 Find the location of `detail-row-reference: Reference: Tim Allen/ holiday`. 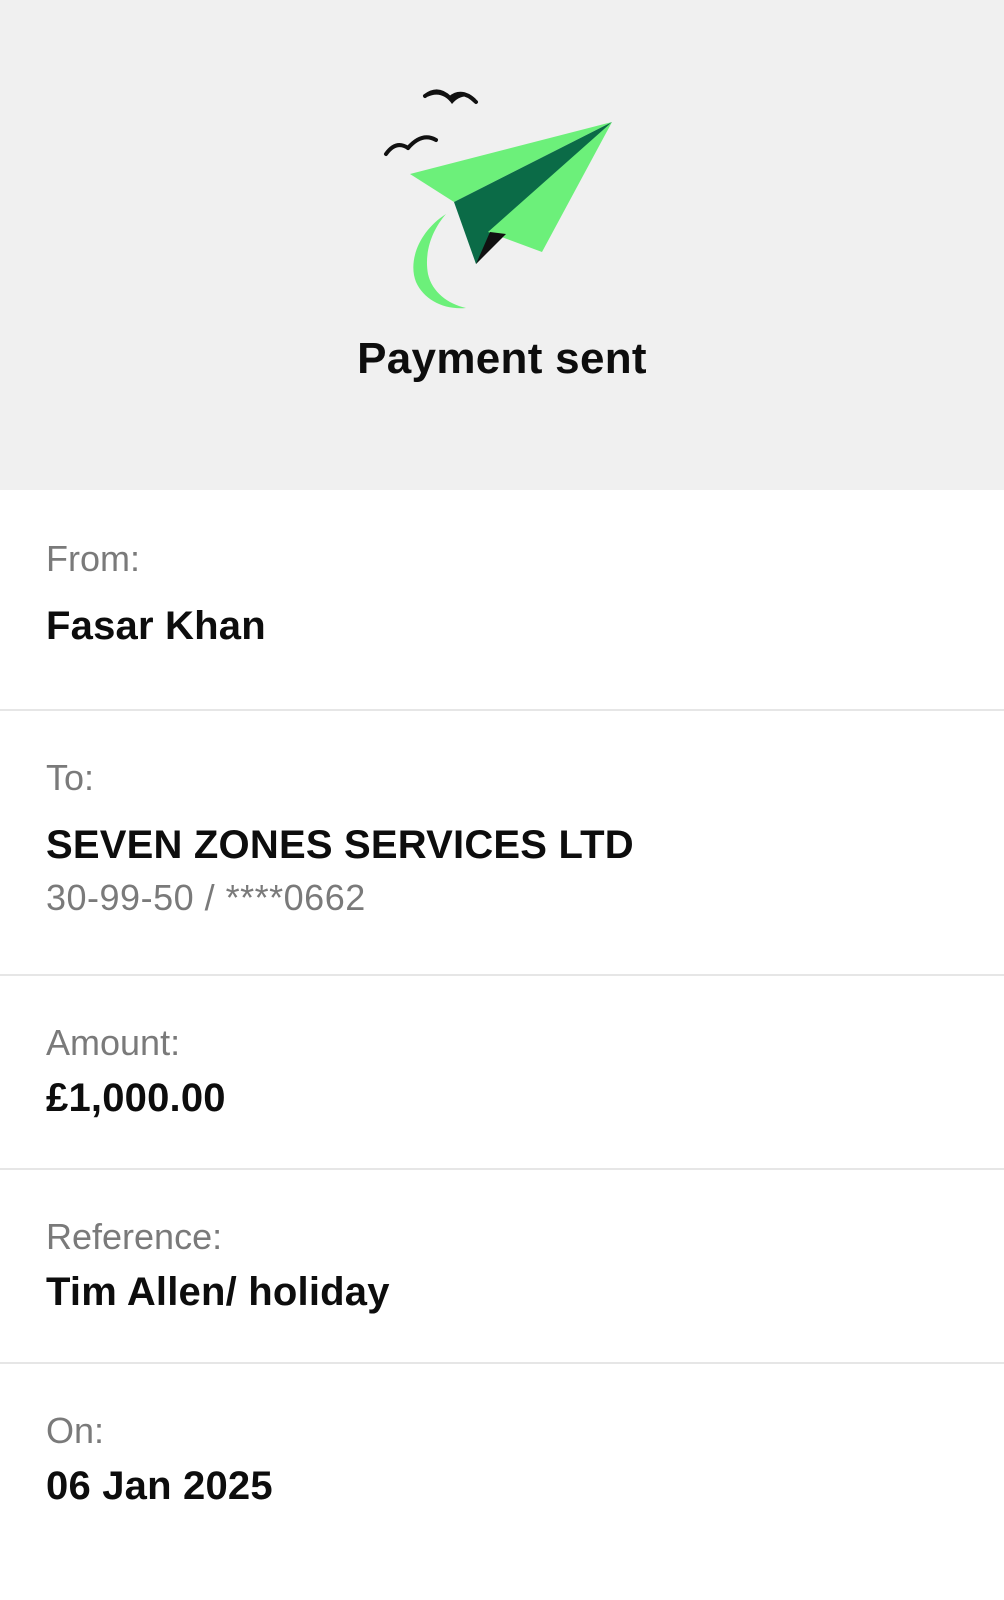

detail-row-reference: Reference: Tim Allen/ holiday is located at coordinates (502, 1267).